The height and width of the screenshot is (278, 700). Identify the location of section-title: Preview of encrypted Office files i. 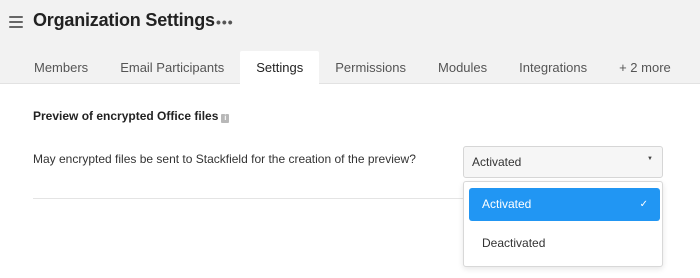
(131, 116).